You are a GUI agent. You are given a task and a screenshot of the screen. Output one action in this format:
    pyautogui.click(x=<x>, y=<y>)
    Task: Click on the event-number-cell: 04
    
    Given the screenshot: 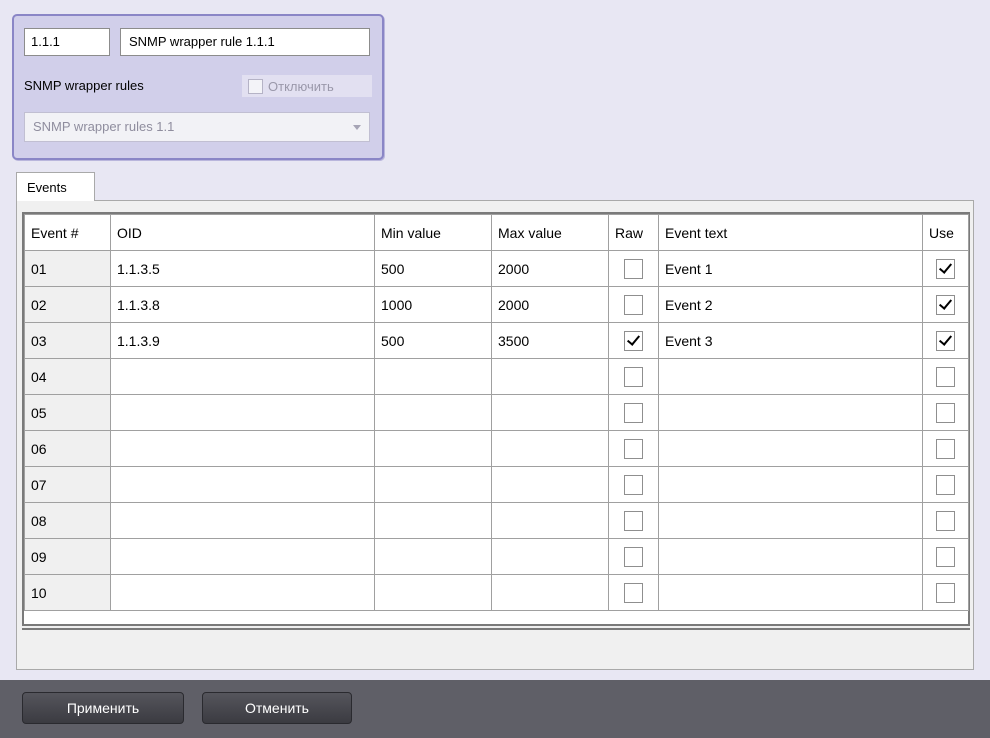 What is the action you would take?
    pyautogui.click(x=67, y=376)
    